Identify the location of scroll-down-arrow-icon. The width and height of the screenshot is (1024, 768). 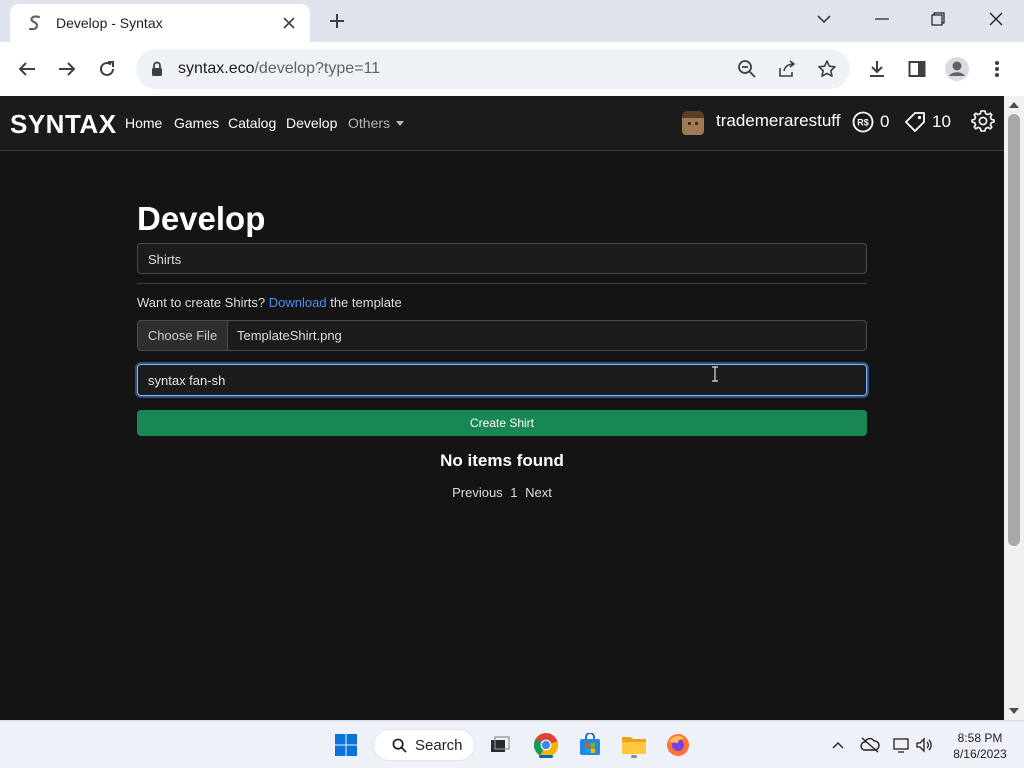
(1014, 711).